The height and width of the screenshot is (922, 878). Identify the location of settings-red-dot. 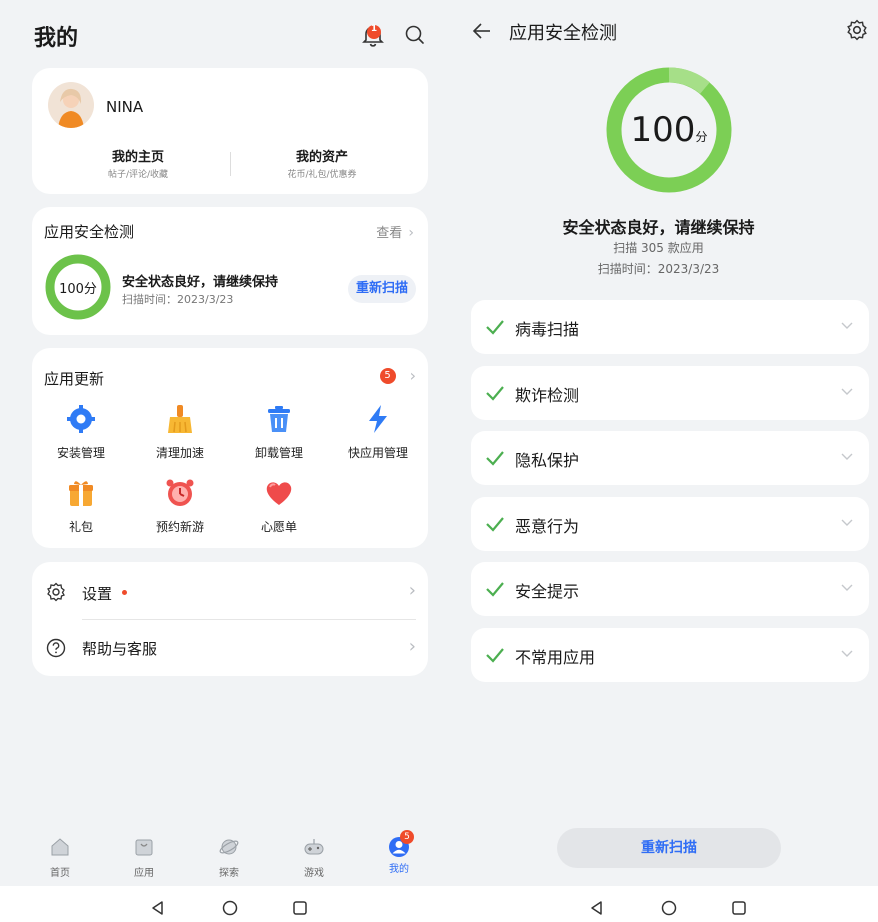
(124, 592).